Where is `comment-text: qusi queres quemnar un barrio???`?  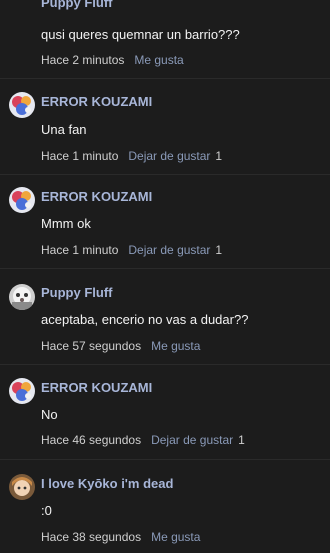
comment-text: qusi queres quemnar un barrio??? is located at coordinates (140, 34).